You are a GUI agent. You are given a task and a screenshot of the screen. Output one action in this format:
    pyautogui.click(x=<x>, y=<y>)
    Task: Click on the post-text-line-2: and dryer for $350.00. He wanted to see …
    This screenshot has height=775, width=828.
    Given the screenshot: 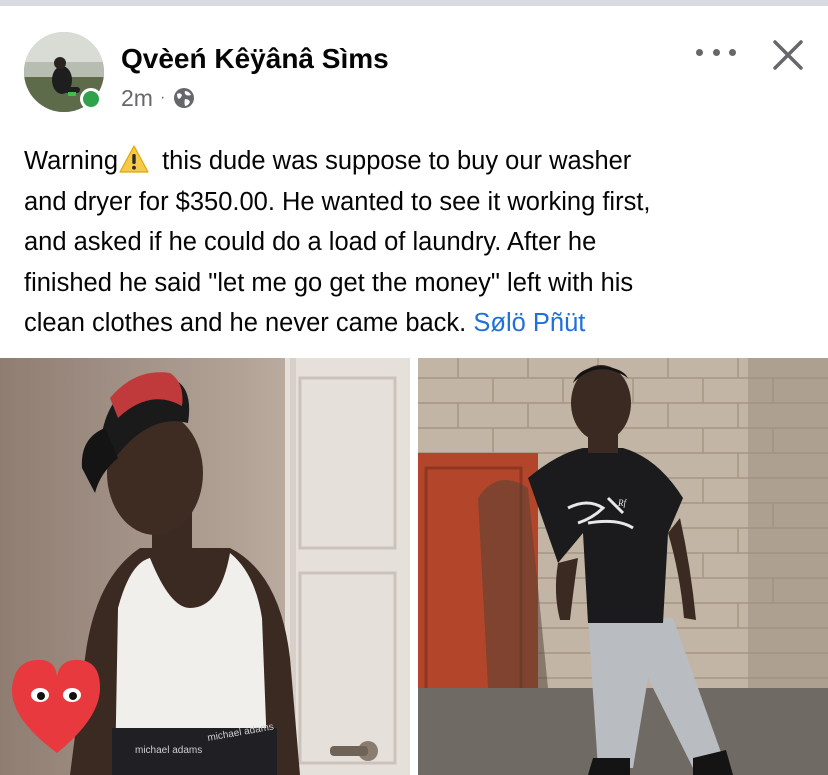 What is the action you would take?
    pyautogui.click(x=337, y=201)
    